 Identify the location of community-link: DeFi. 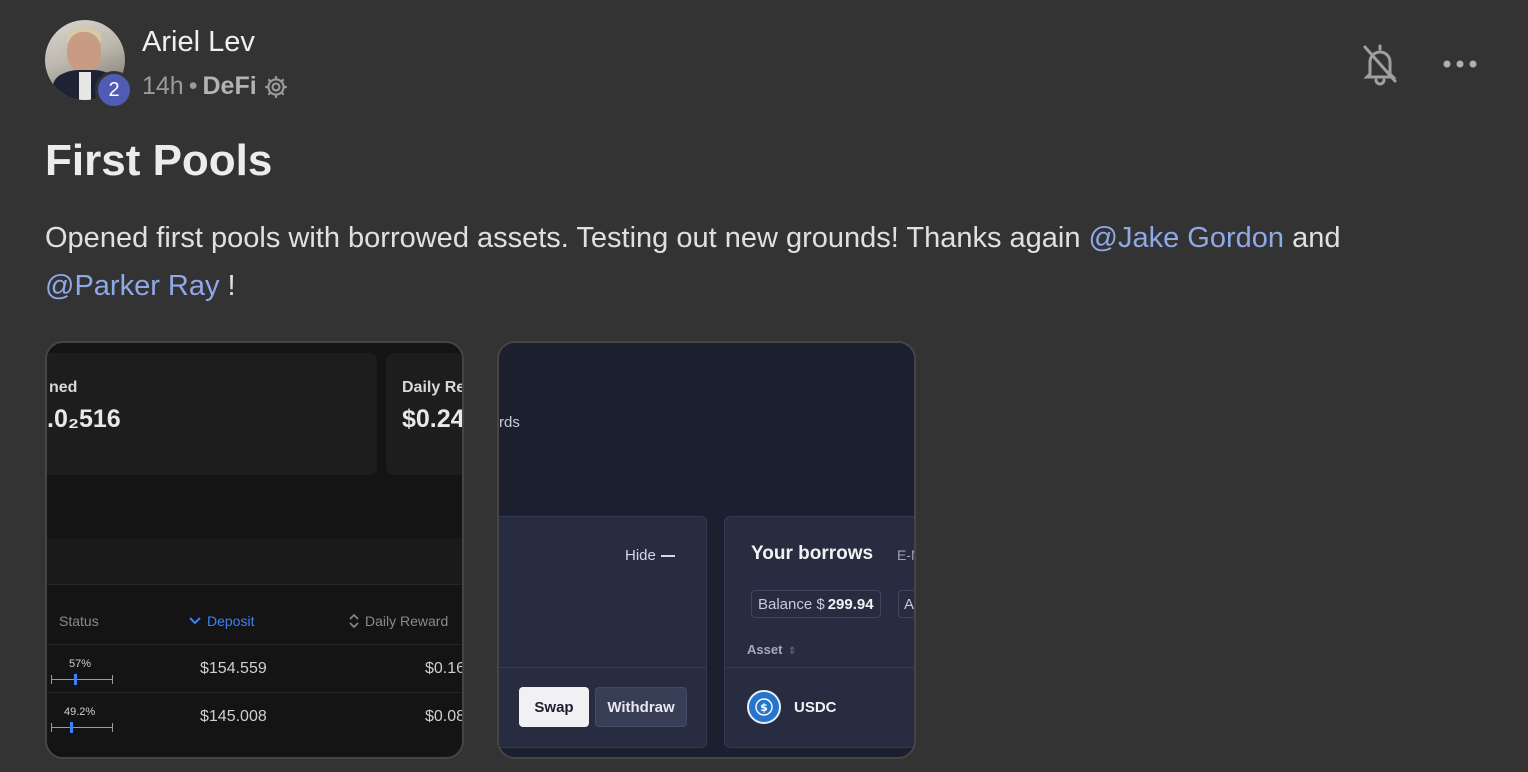
(229, 86).